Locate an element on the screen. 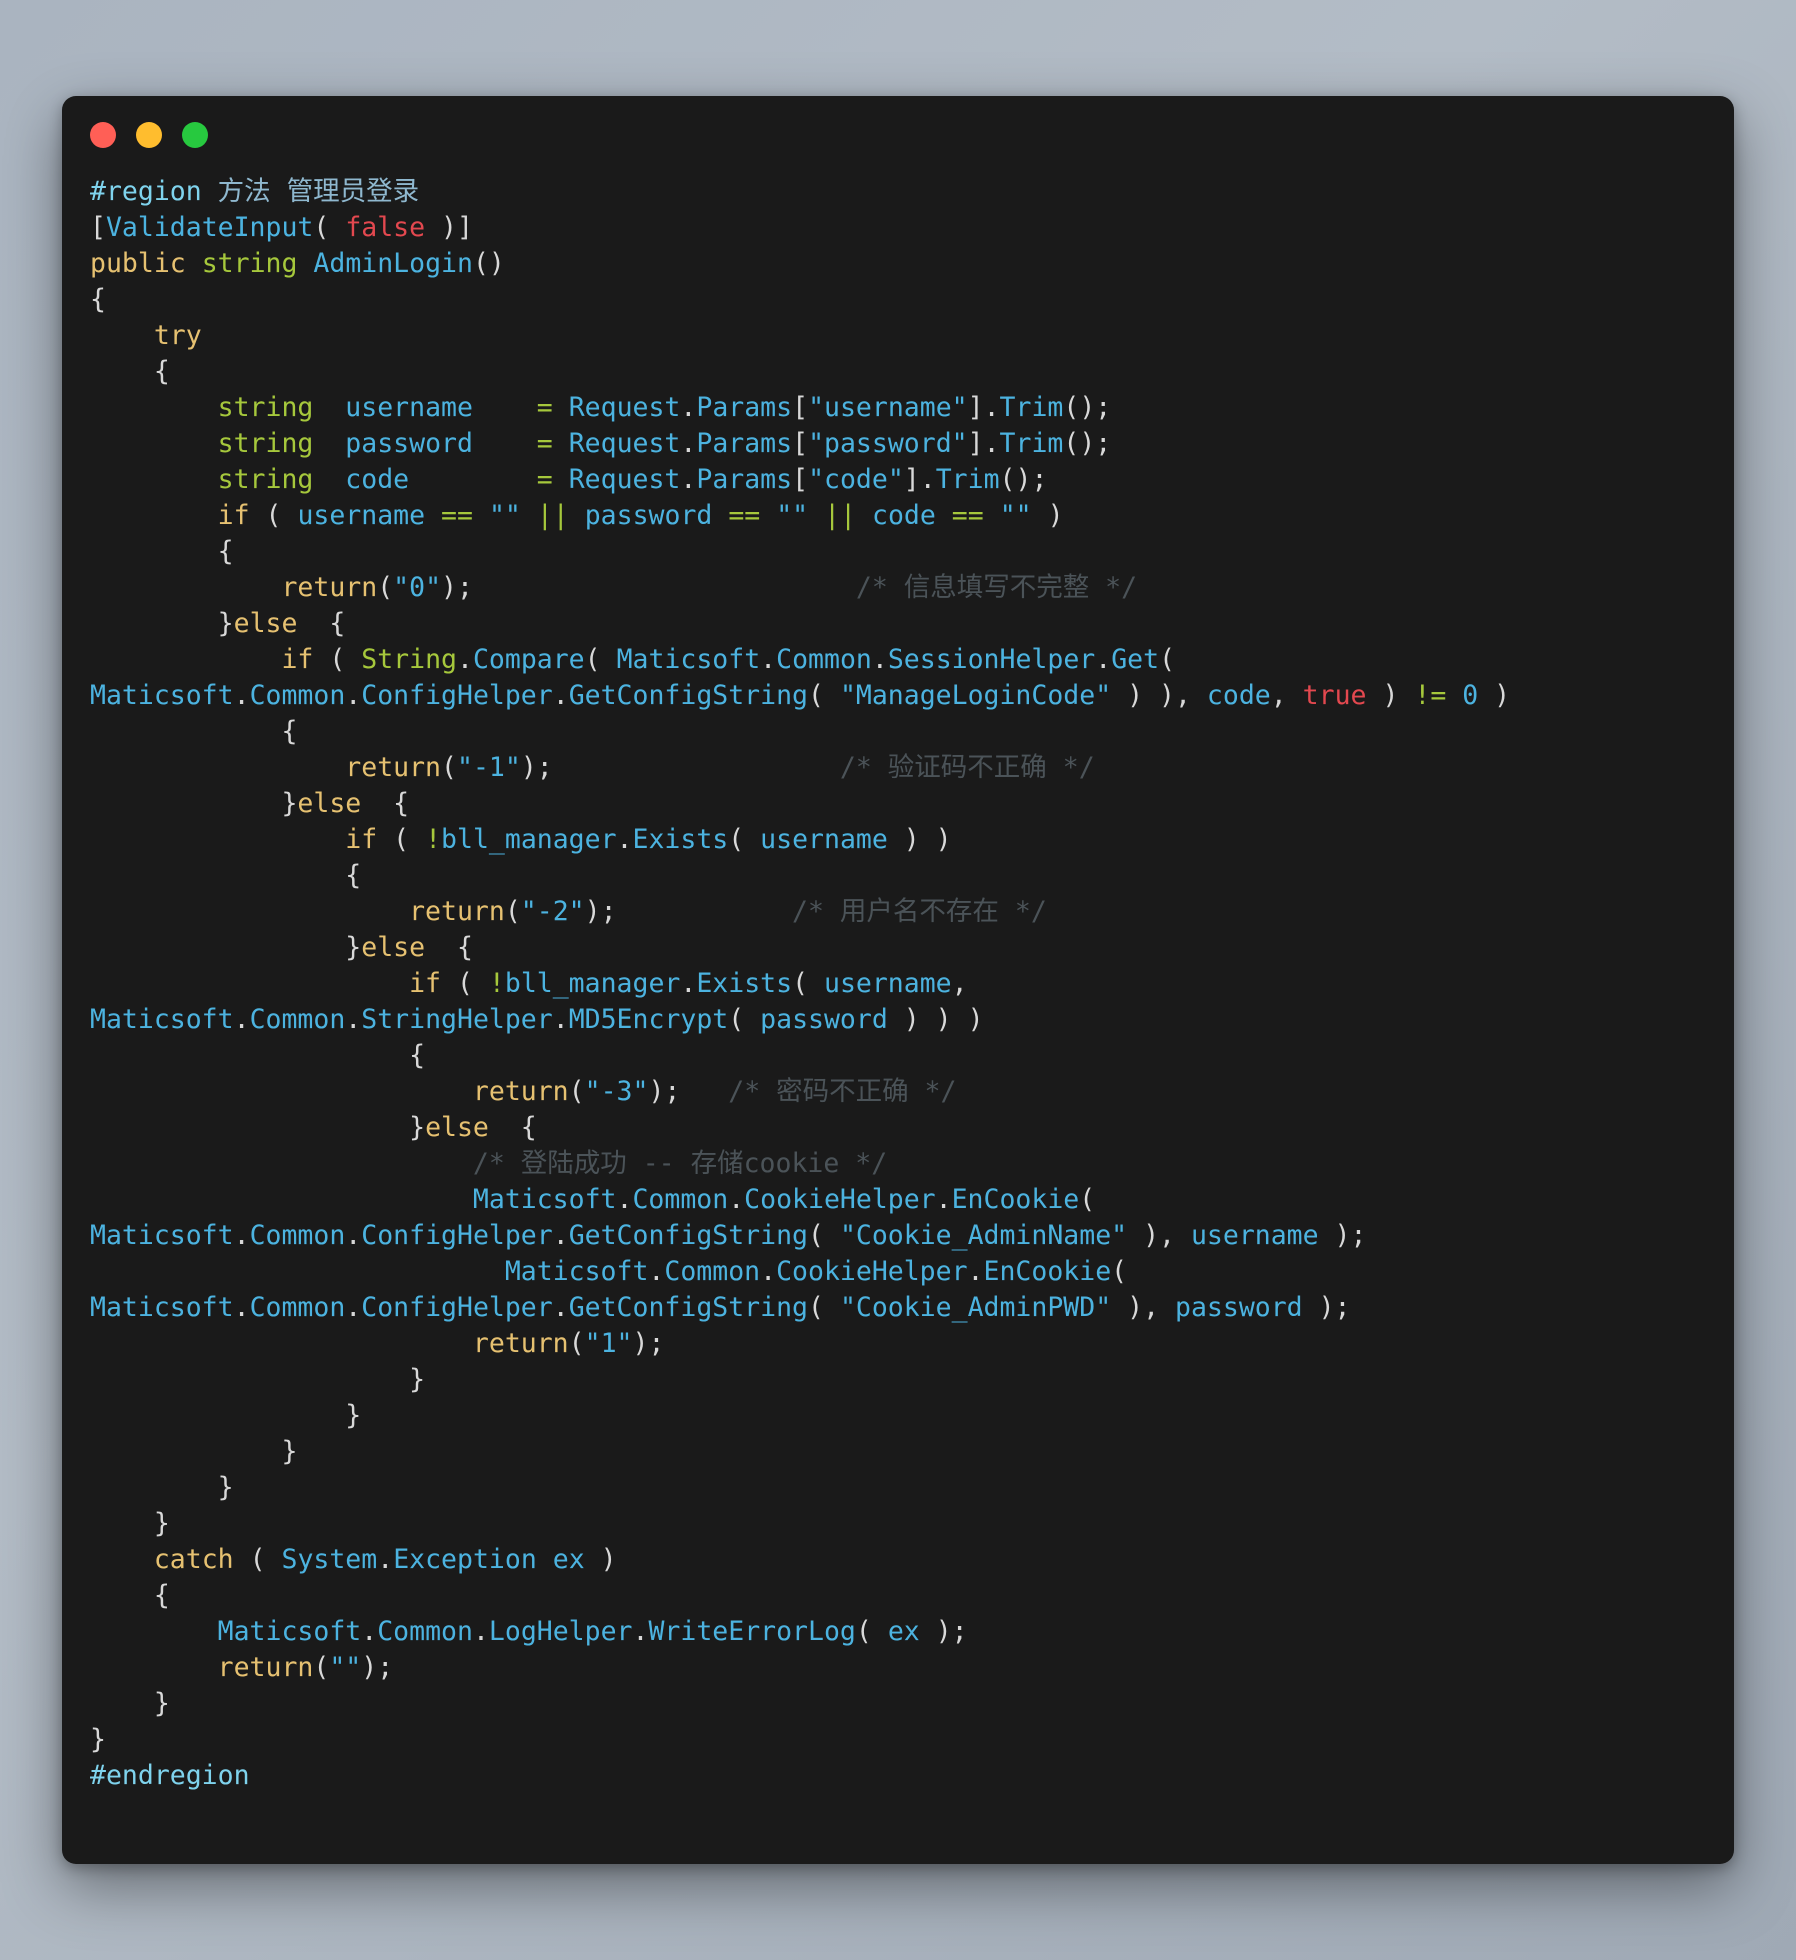  close-window-button is located at coordinates (103, 135).